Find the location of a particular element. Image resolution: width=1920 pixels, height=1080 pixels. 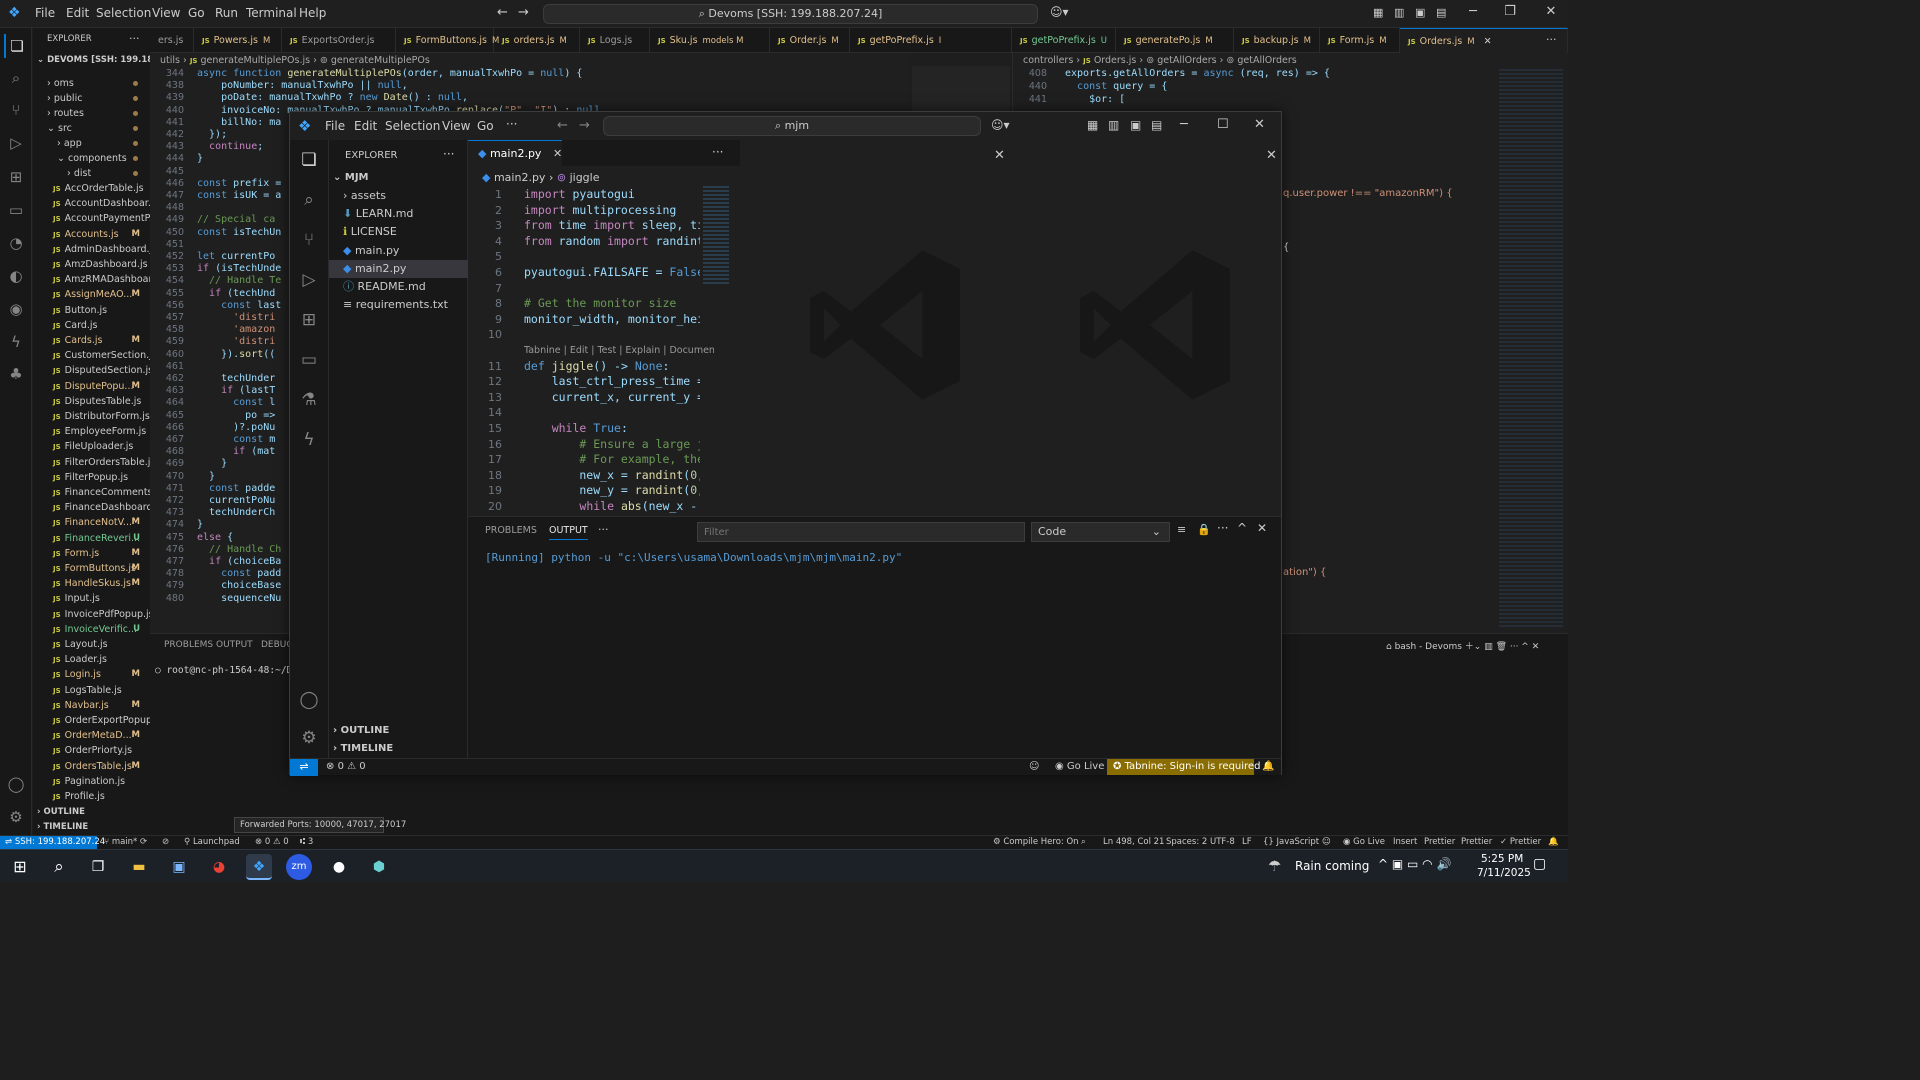

vscode-taskbar-icon: ❖ is located at coordinates (259, 867).